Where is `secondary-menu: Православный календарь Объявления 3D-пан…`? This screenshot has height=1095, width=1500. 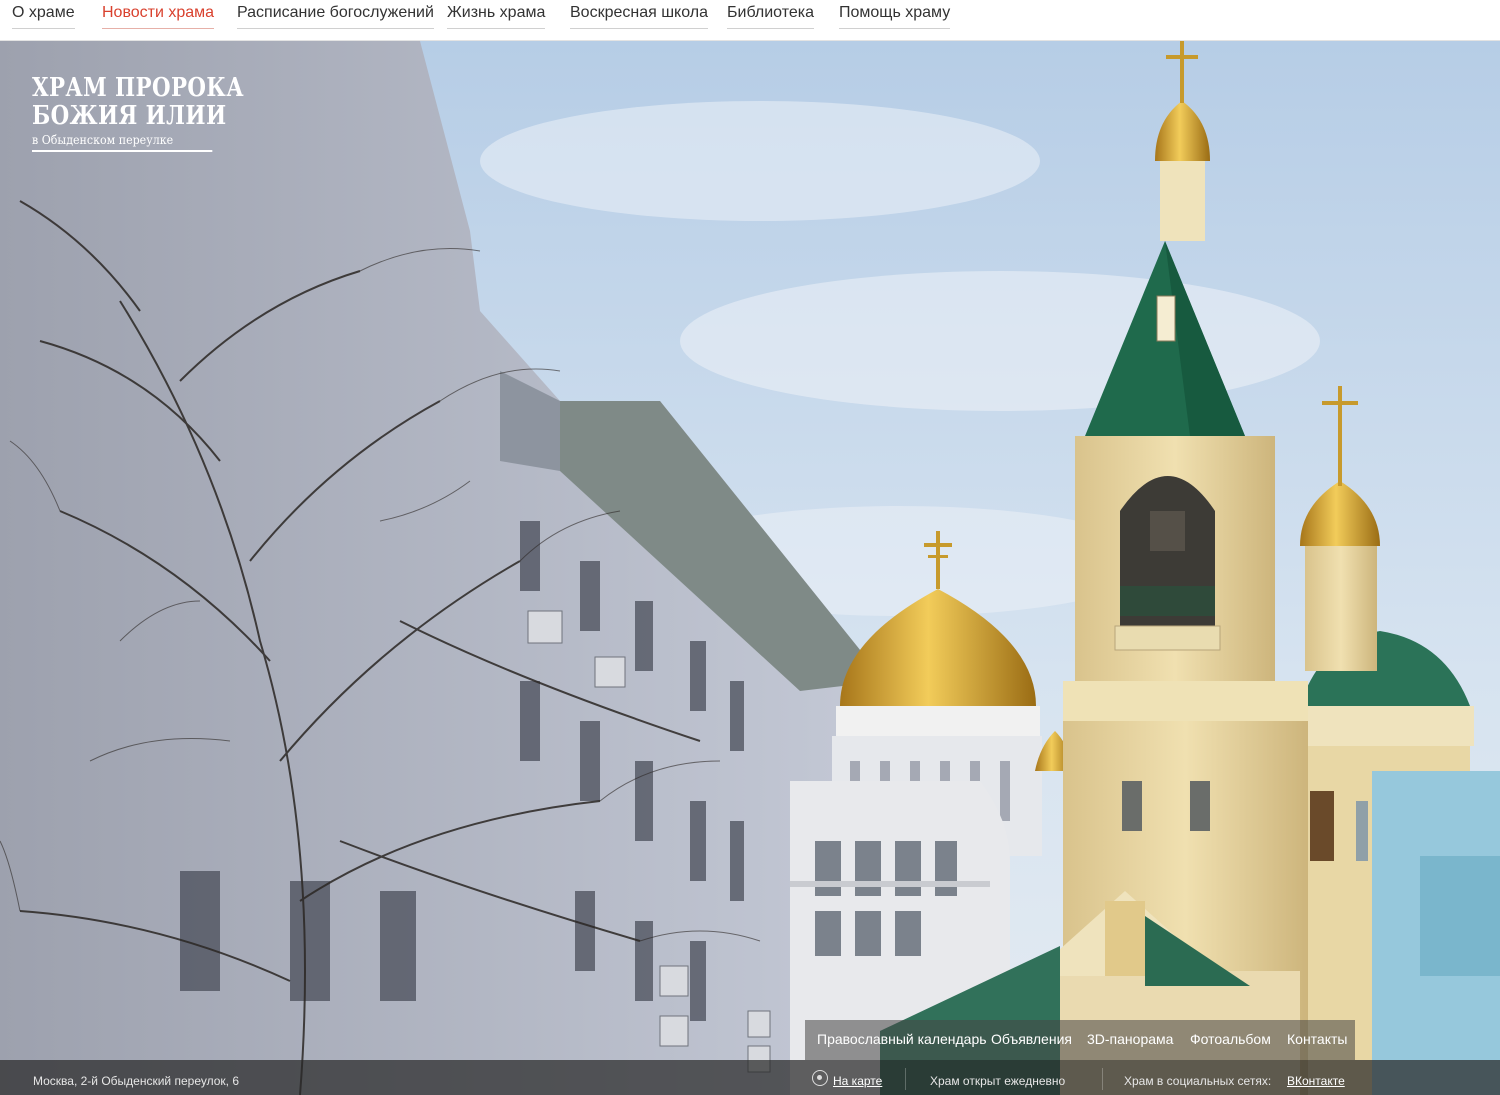
secondary-menu: Православный календарь Объявления 3D-пан… is located at coordinates (1080, 1040).